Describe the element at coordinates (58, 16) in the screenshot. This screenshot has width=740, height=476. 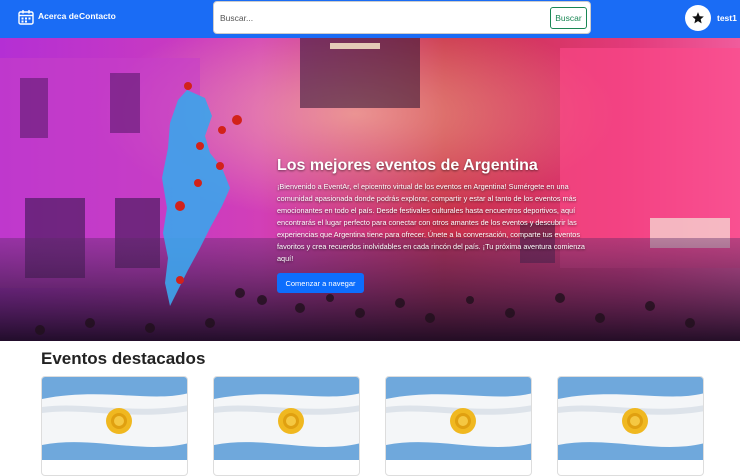
I see `nav-about-link: Acerca de` at that location.